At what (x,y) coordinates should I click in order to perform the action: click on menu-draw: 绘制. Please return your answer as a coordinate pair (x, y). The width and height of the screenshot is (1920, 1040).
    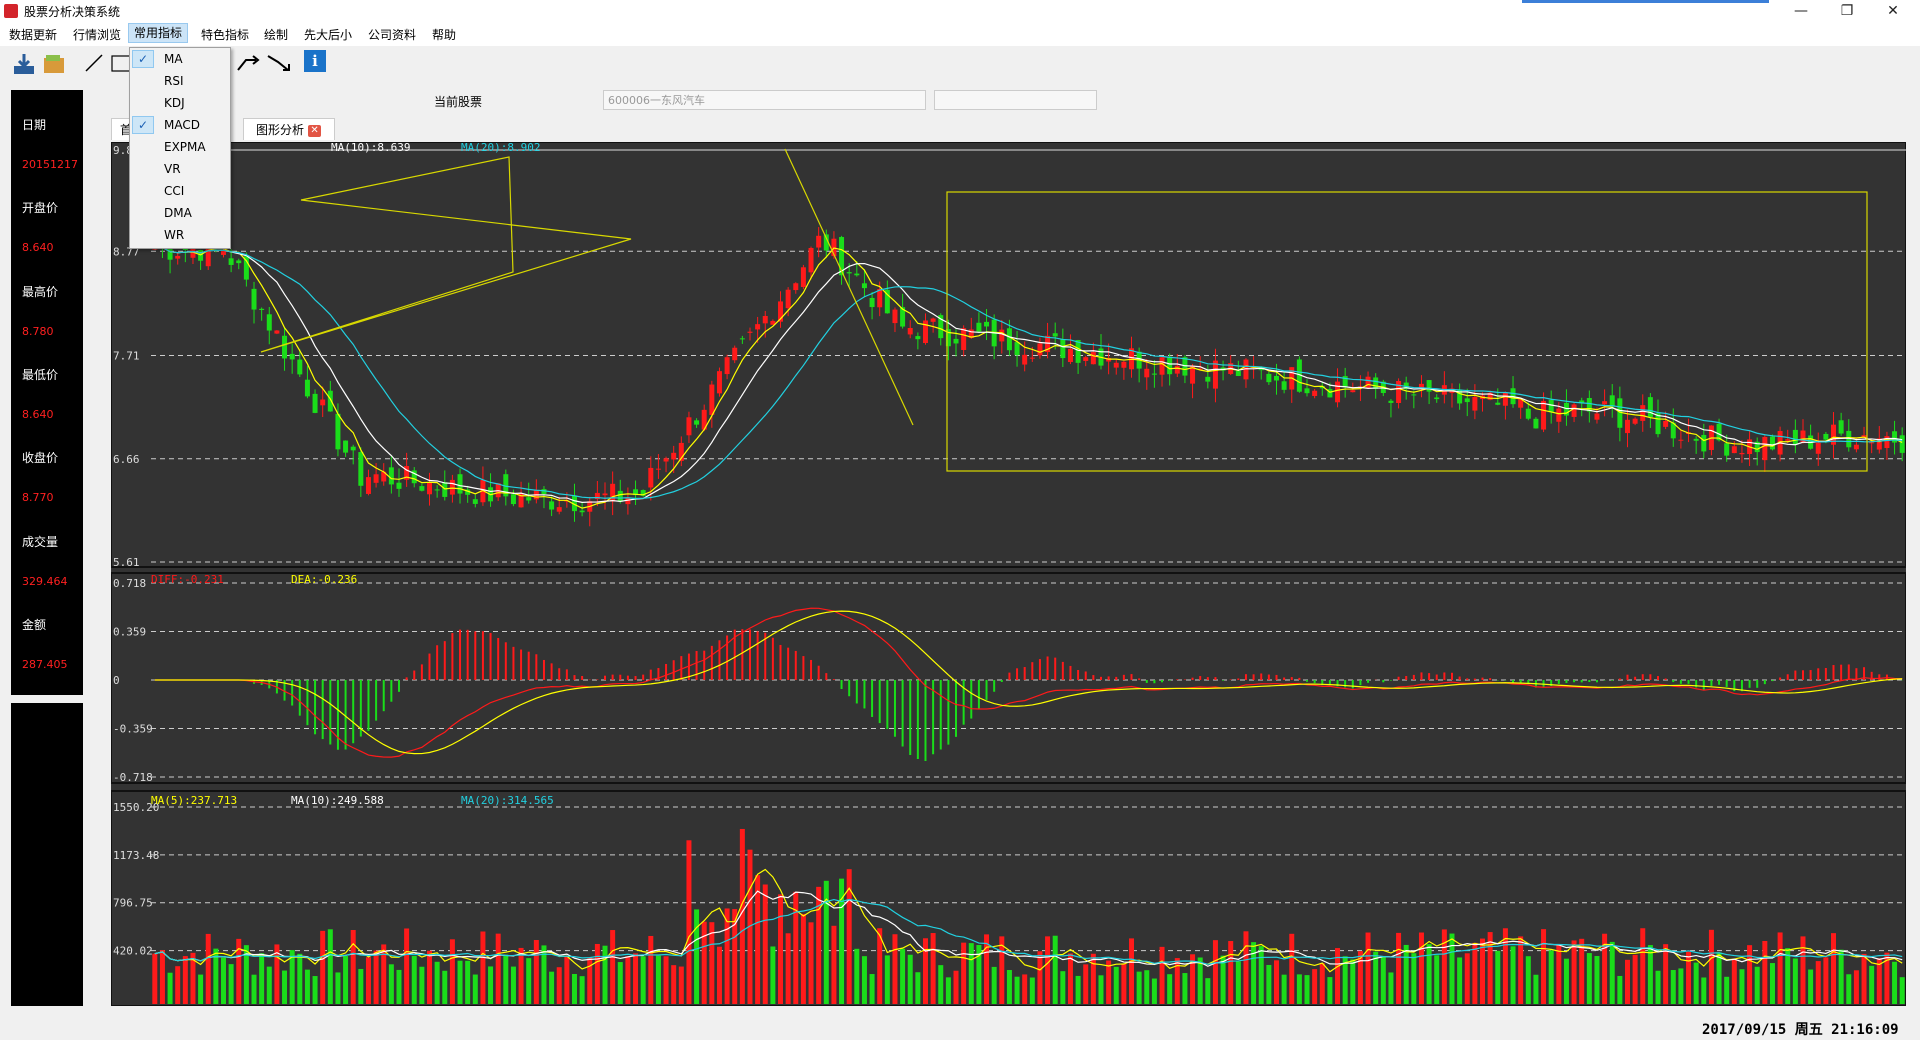
    Looking at the image, I should click on (276, 34).